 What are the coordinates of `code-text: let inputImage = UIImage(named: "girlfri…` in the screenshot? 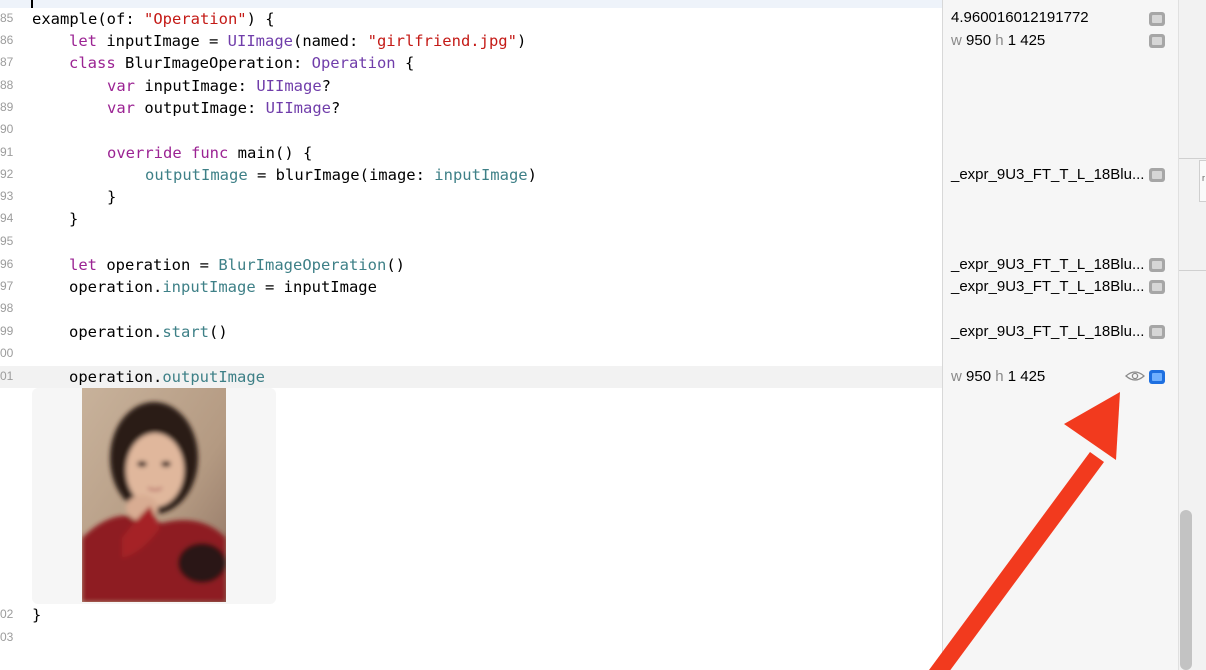 It's located at (298, 41).